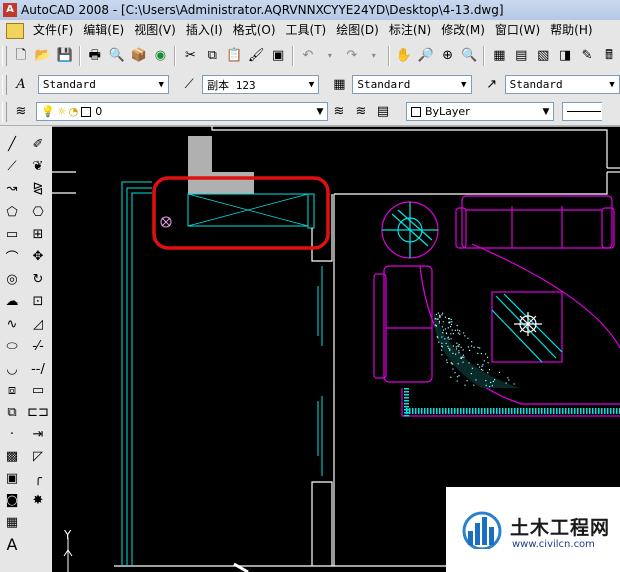 Image resolution: width=620 pixels, height=572 pixels. Describe the element at coordinates (21, 85) in the screenshot. I see `text-style-icon: A` at that location.